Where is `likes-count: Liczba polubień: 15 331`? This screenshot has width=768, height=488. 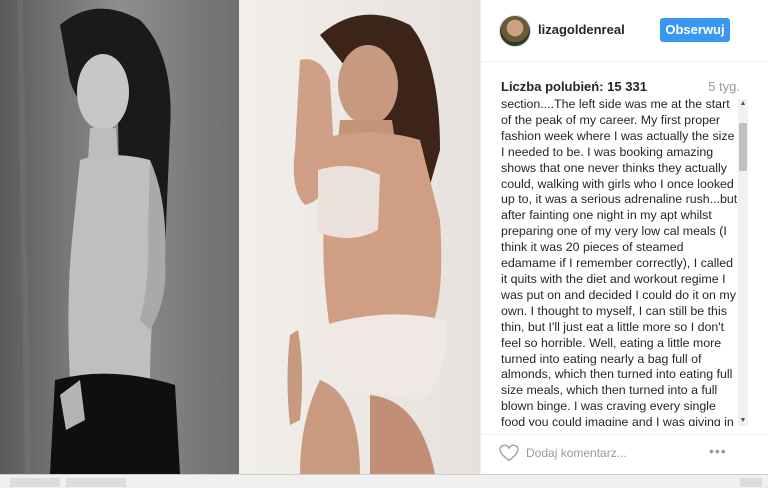 likes-count: Liczba polubień: 15 331 is located at coordinates (574, 86).